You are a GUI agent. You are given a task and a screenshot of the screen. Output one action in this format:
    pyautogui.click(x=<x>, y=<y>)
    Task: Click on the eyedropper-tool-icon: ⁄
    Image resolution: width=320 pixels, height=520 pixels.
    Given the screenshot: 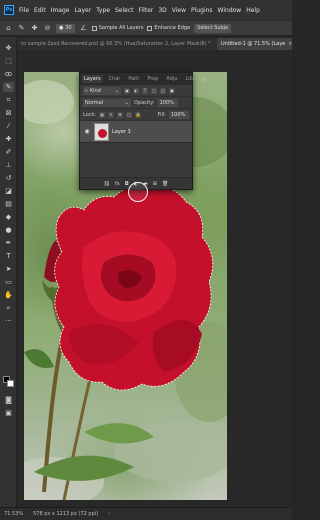 What is the action you would take?
    pyautogui.click(x=8, y=126)
    